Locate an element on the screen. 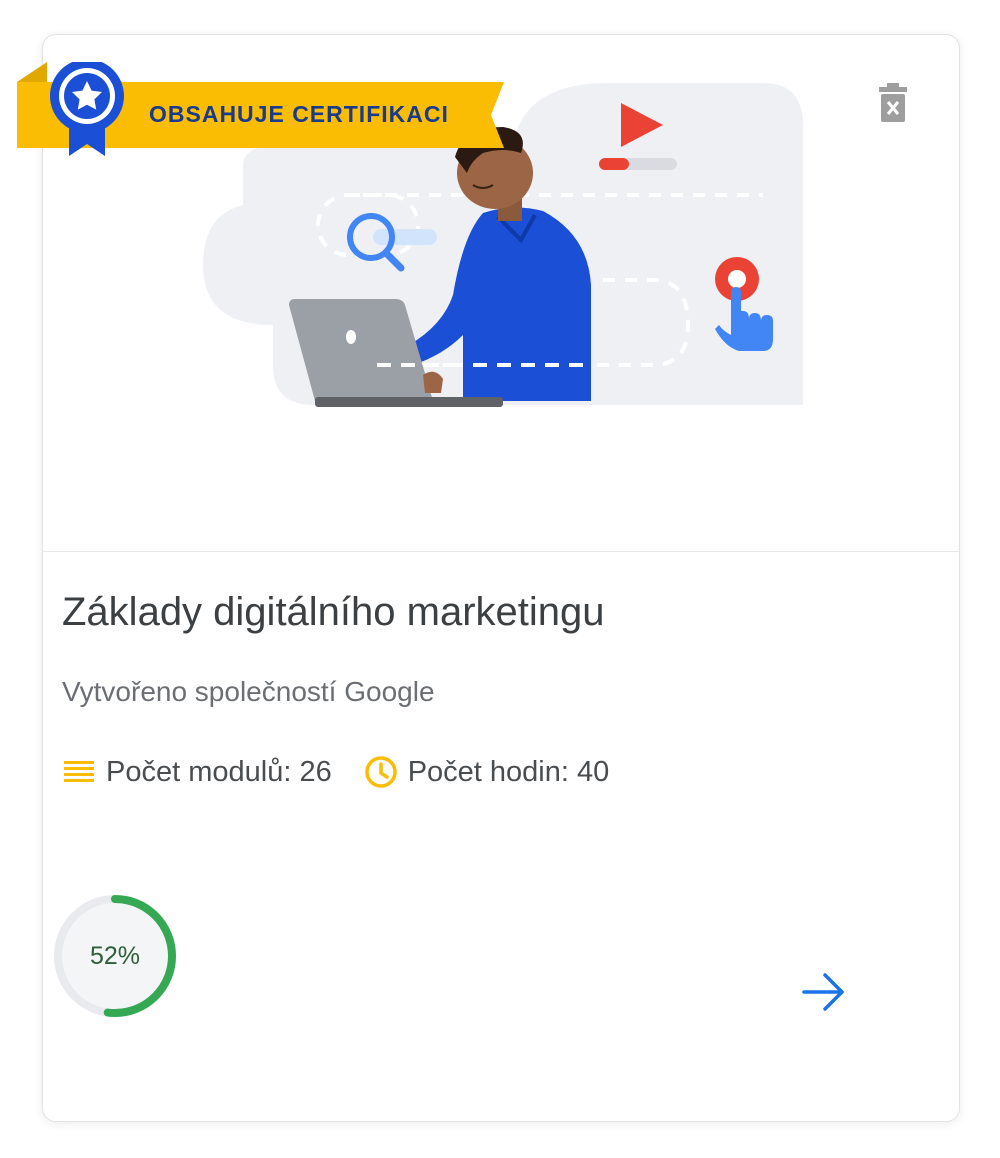  progress-ring: 52% is located at coordinates (115, 956).